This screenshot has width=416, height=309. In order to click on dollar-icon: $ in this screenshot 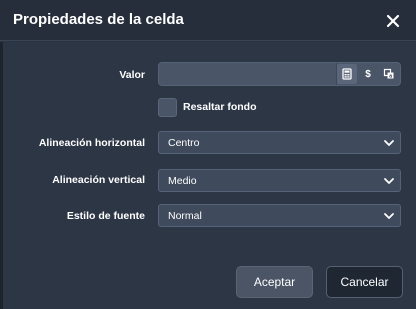, I will do `click(368, 74)`.